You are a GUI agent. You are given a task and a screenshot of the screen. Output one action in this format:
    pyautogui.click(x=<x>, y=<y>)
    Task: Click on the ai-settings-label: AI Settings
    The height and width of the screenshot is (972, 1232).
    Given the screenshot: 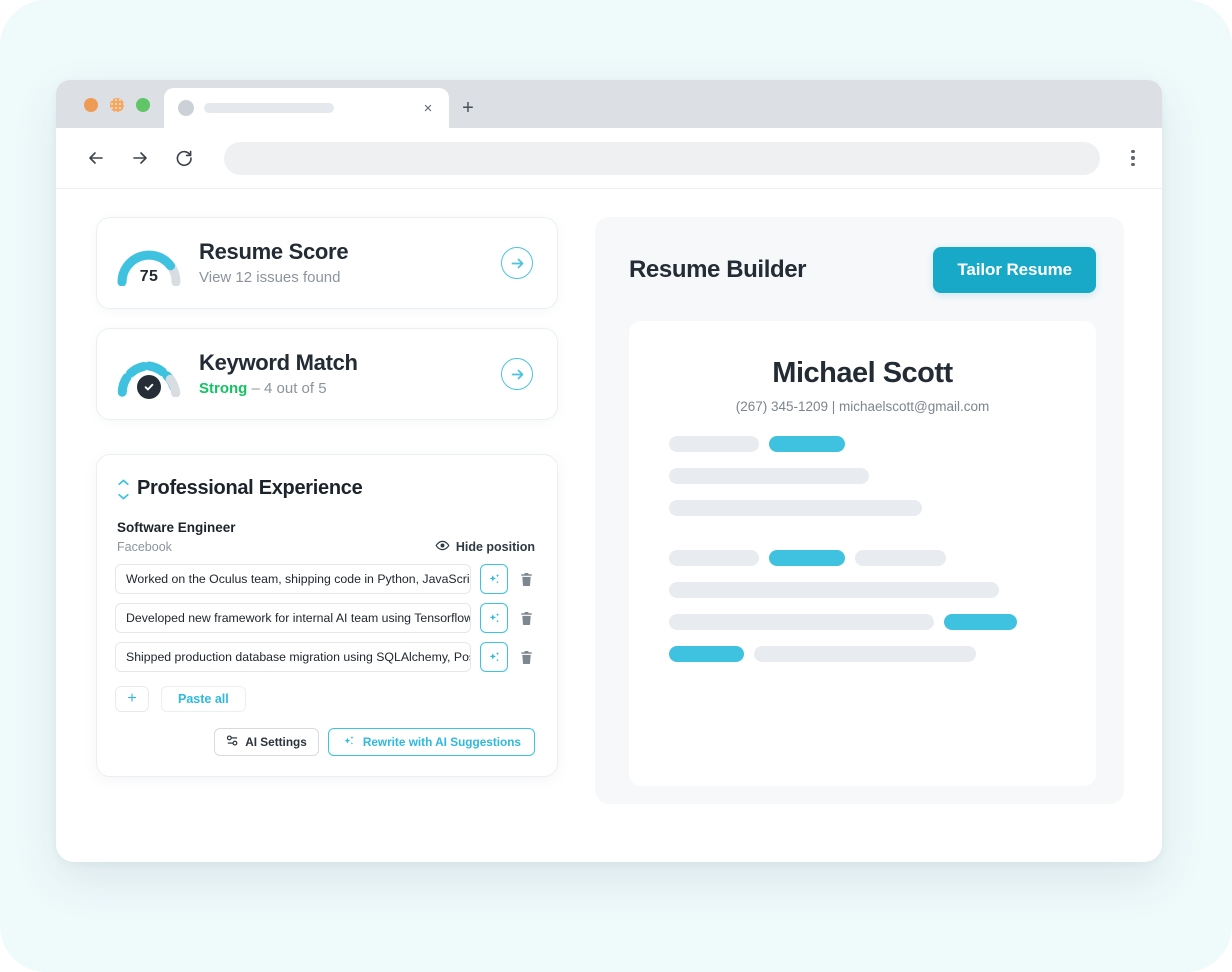 What is the action you would take?
    pyautogui.click(x=276, y=742)
    